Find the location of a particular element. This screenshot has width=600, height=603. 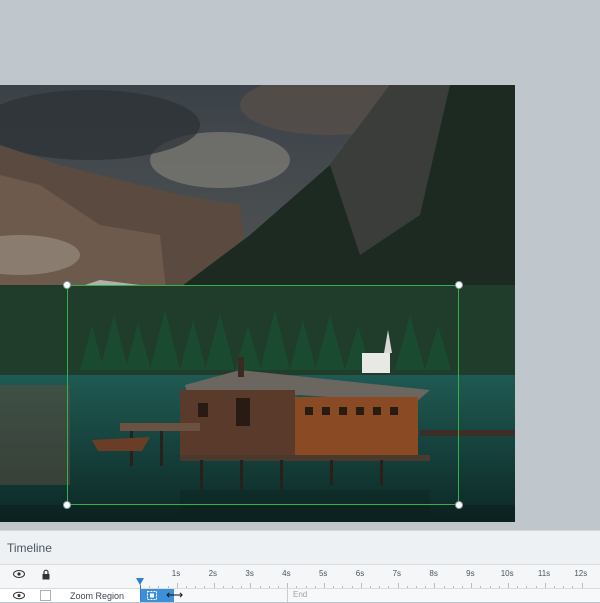

zoom-region-handle-bottom-right is located at coordinates (459, 505).